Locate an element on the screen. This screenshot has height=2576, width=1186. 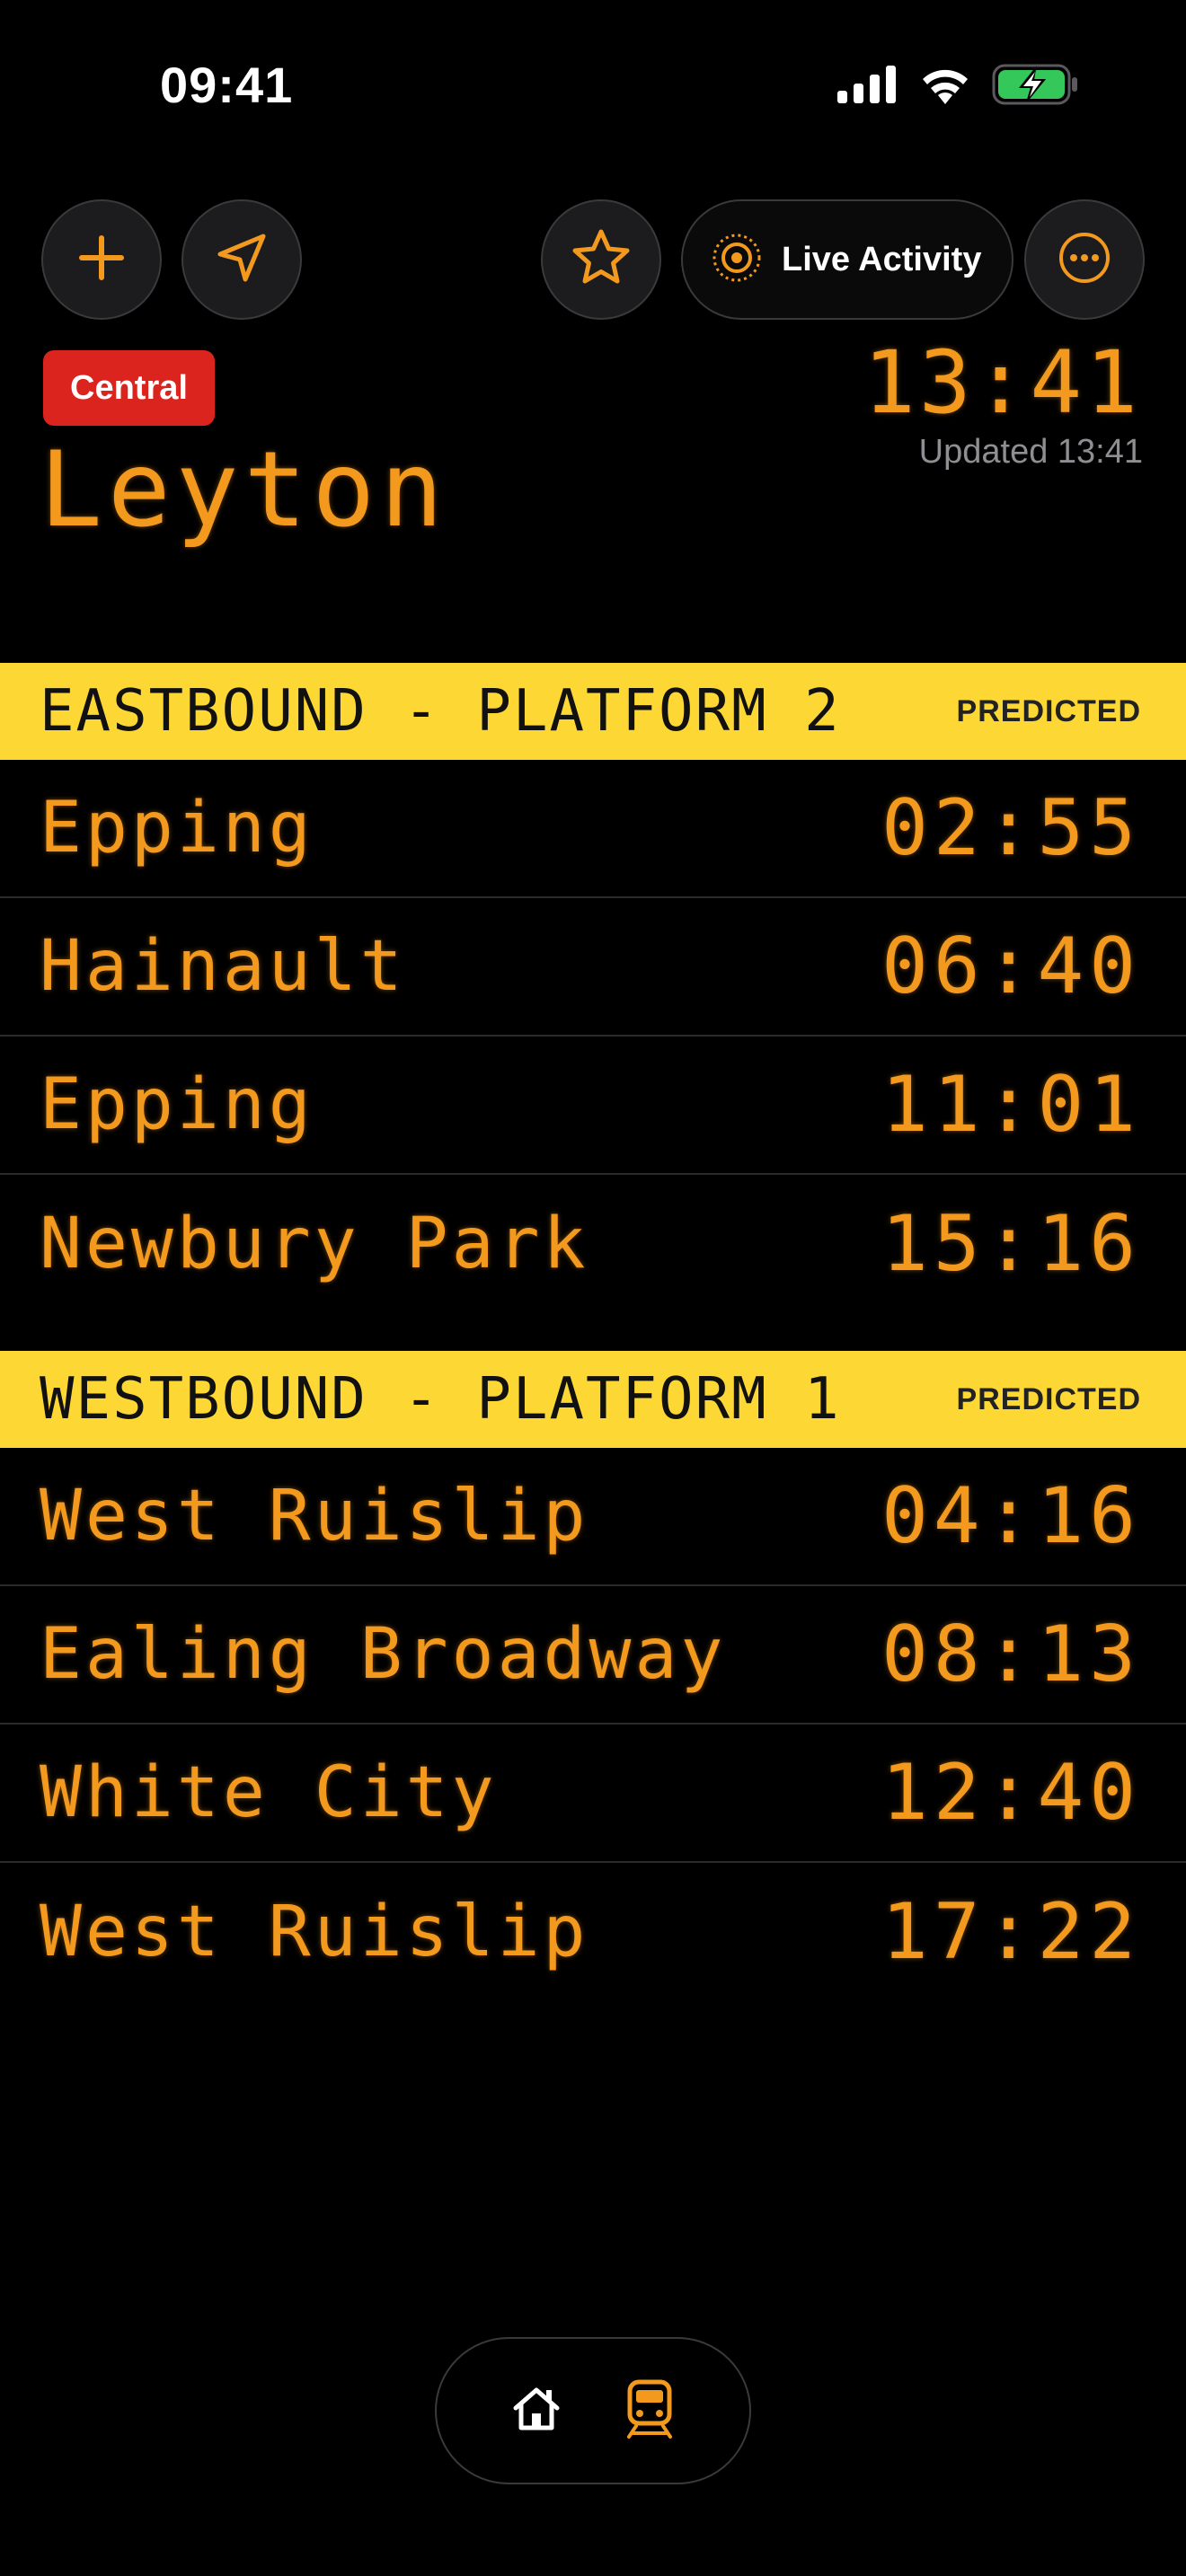
more-button is located at coordinates (1084, 259).